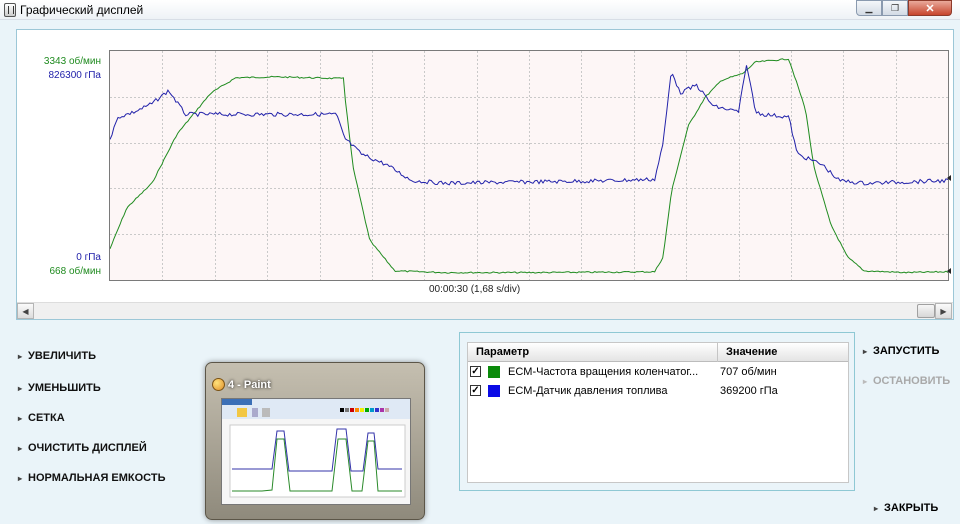 This screenshot has width=960, height=524. What do you see at coordinates (74, 75) in the screenshot?
I see `blue-axis-max-label: 826300 гПа` at bounding box center [74, 75].